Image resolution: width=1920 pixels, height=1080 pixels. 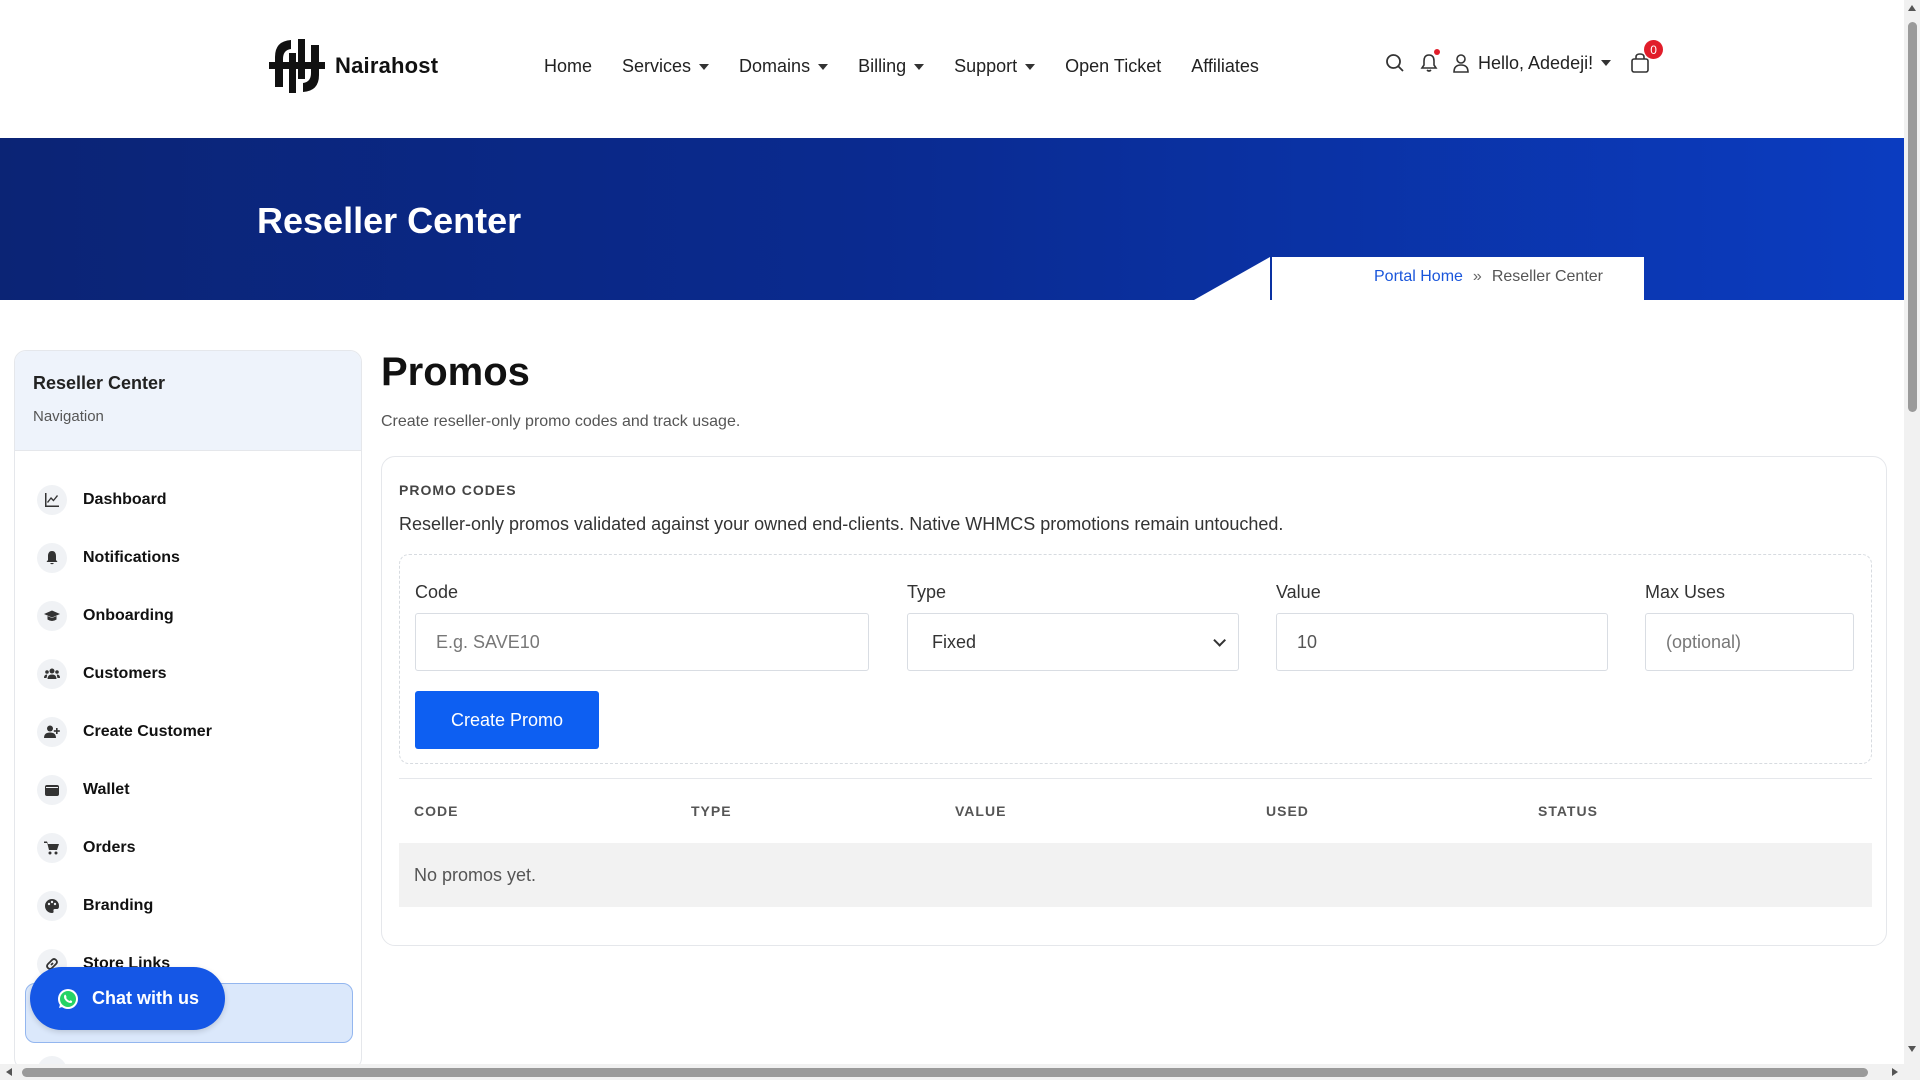 I want to click on column-header-used: USED, so click(x=1287, y=811).